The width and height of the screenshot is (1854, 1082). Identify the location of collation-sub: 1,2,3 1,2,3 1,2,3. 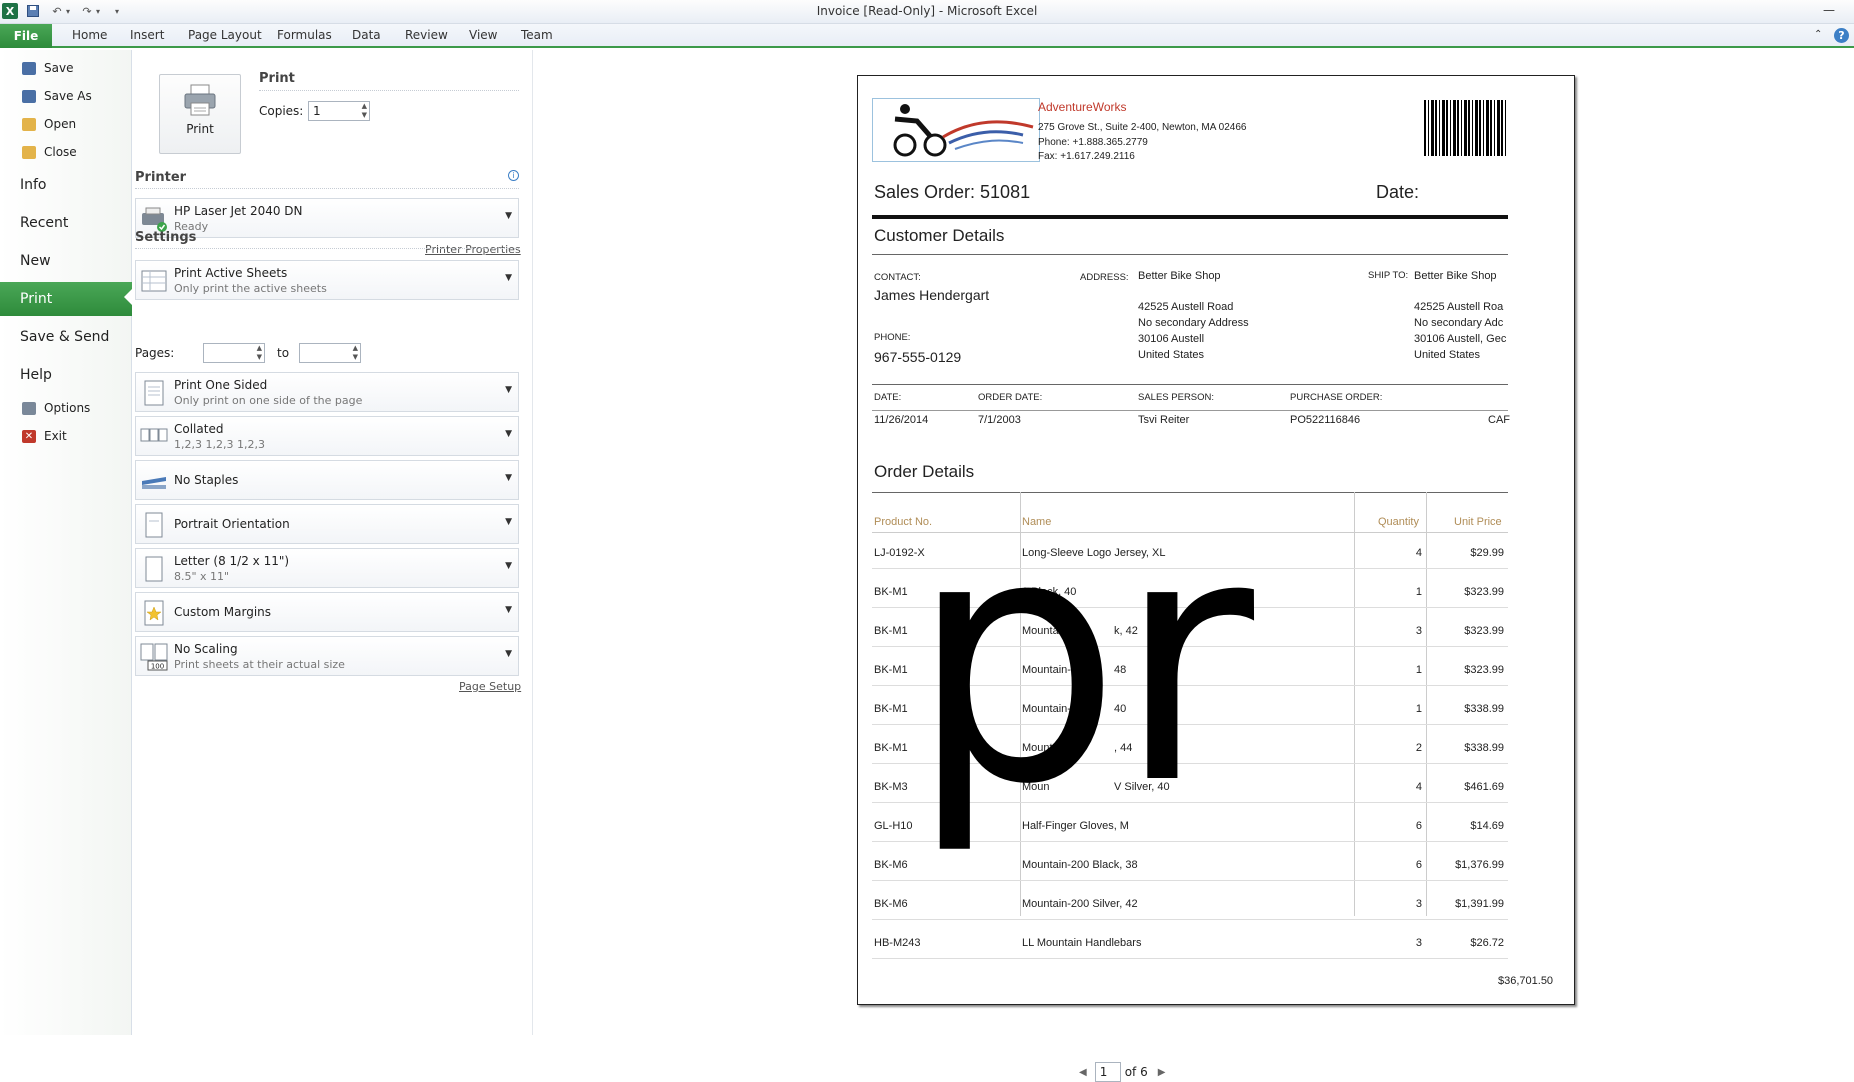
(219, 444).